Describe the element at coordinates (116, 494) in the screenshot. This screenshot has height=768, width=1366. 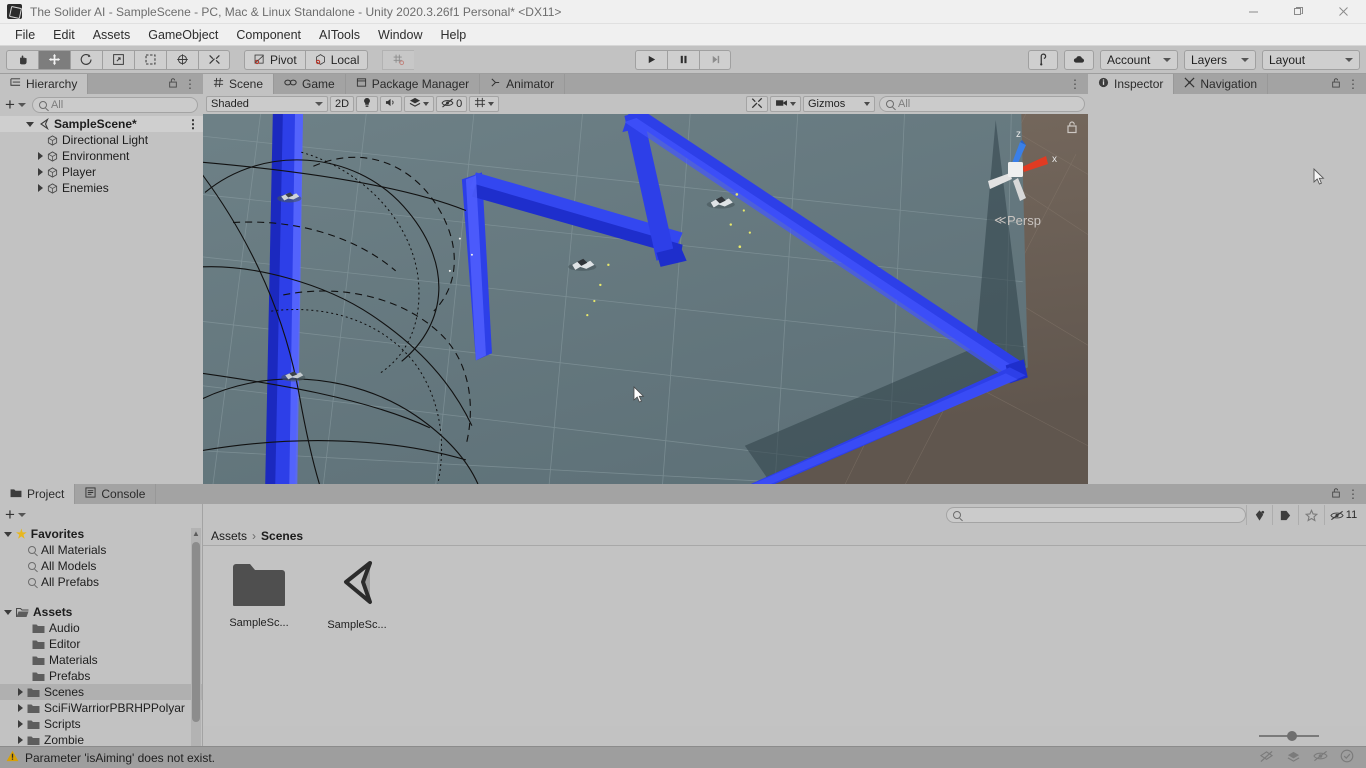
I see `tab-console: Console` at that location.